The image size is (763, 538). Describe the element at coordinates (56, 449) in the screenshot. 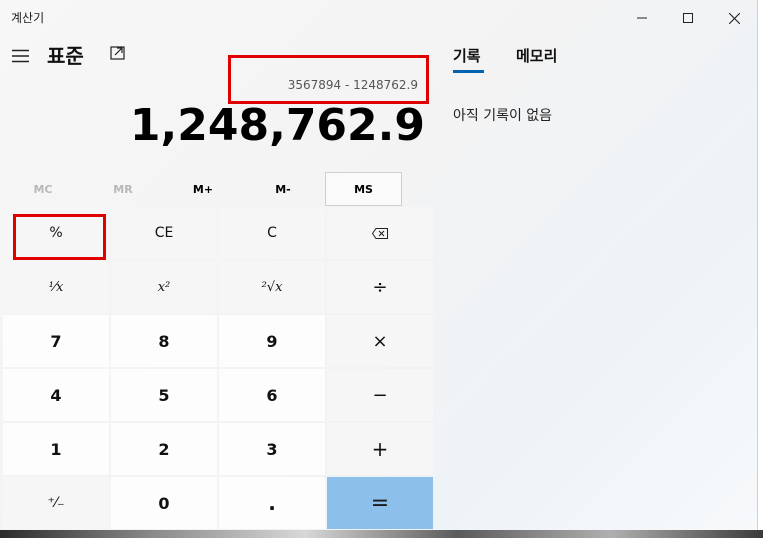

I see `digit-1-key: 1` at that location.